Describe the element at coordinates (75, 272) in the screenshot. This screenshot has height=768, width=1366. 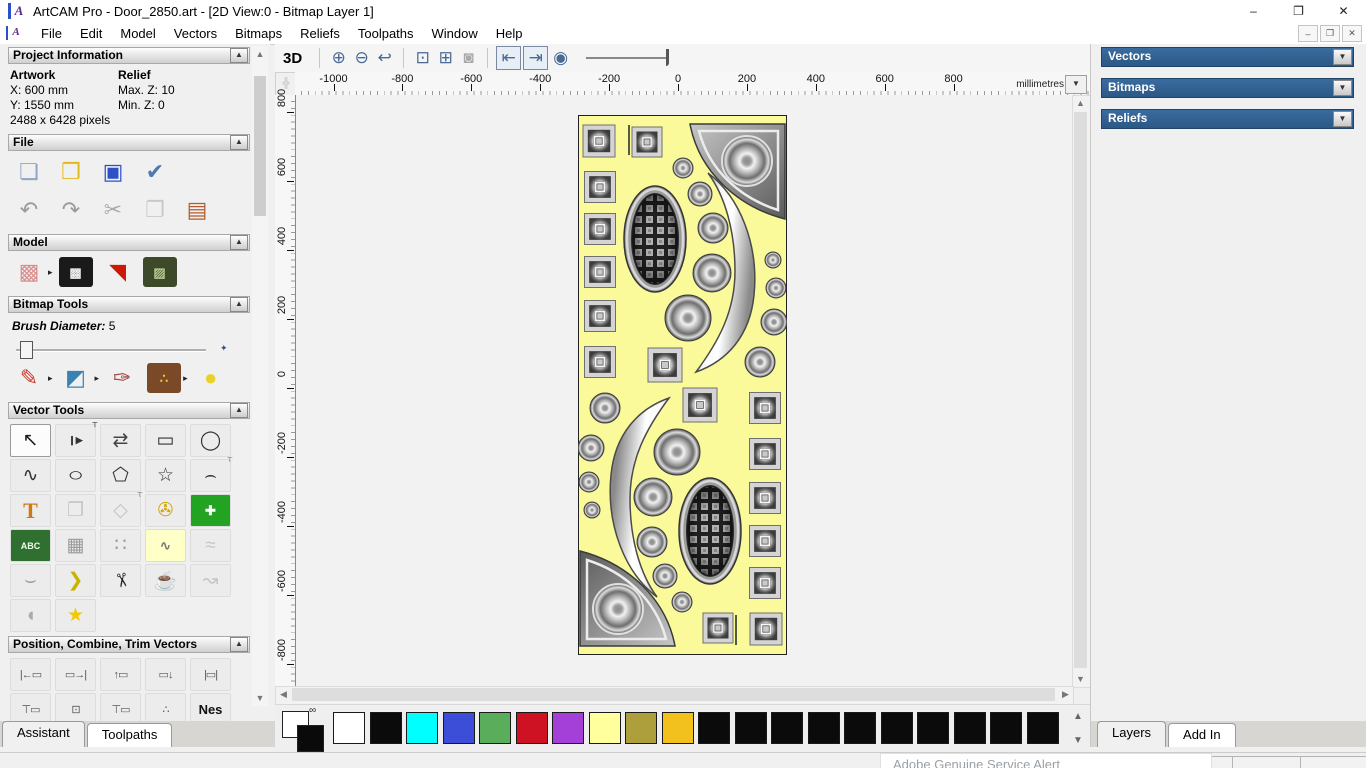
I see `model-from-greyscale-icon: ▩` at that location.